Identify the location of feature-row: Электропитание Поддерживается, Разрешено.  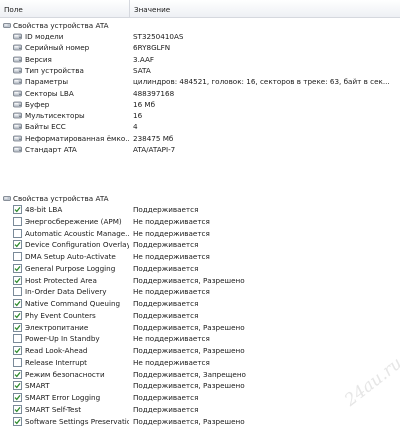
(200, 327).